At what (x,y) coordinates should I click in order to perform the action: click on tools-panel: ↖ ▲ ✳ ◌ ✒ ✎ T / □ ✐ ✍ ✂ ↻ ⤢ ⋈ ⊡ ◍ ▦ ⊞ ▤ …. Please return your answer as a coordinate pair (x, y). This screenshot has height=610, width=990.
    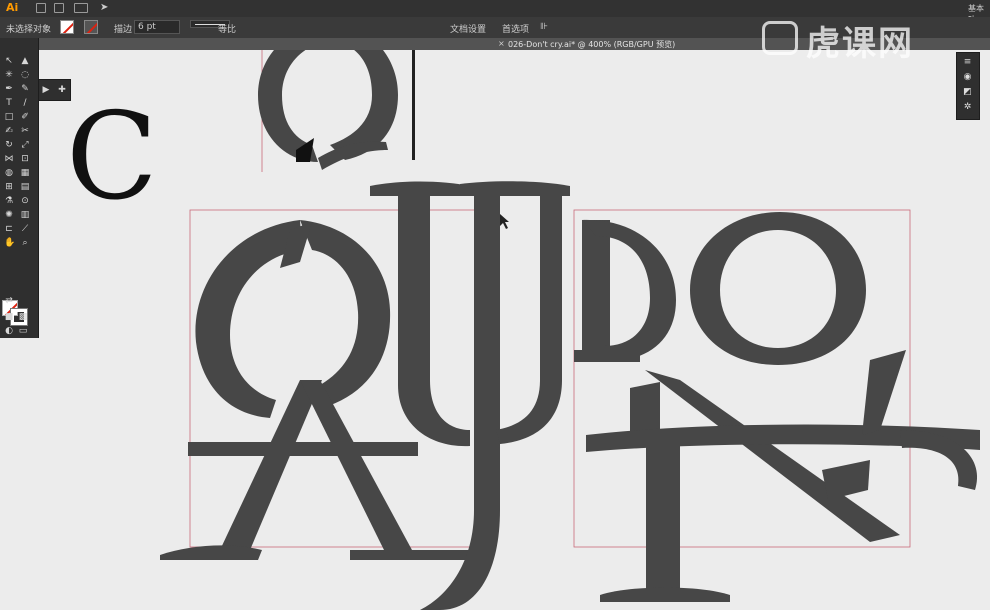
    Looking at the image, I should click on (19, 188).